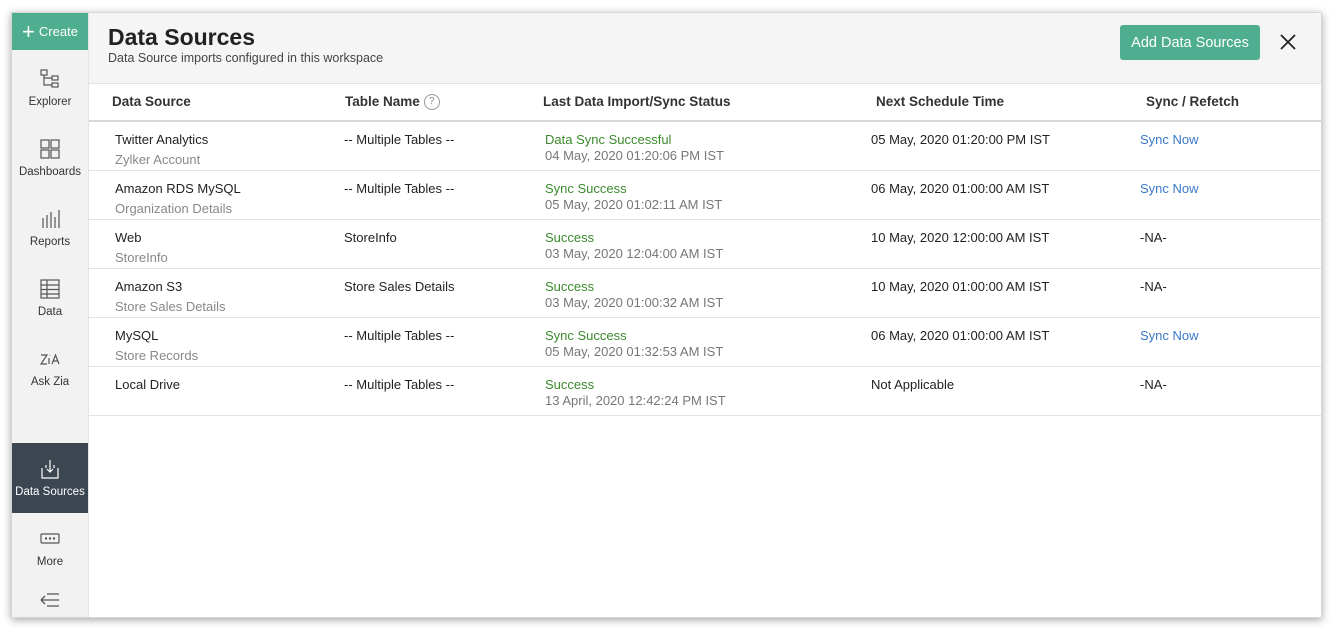 This screenshot has height=639, width=1342. Describe the element at coordinates (960, 237) in the screenshot. I see `next-schedule-time: 10 May, 2020 12:00:00 AM IST` at that location.